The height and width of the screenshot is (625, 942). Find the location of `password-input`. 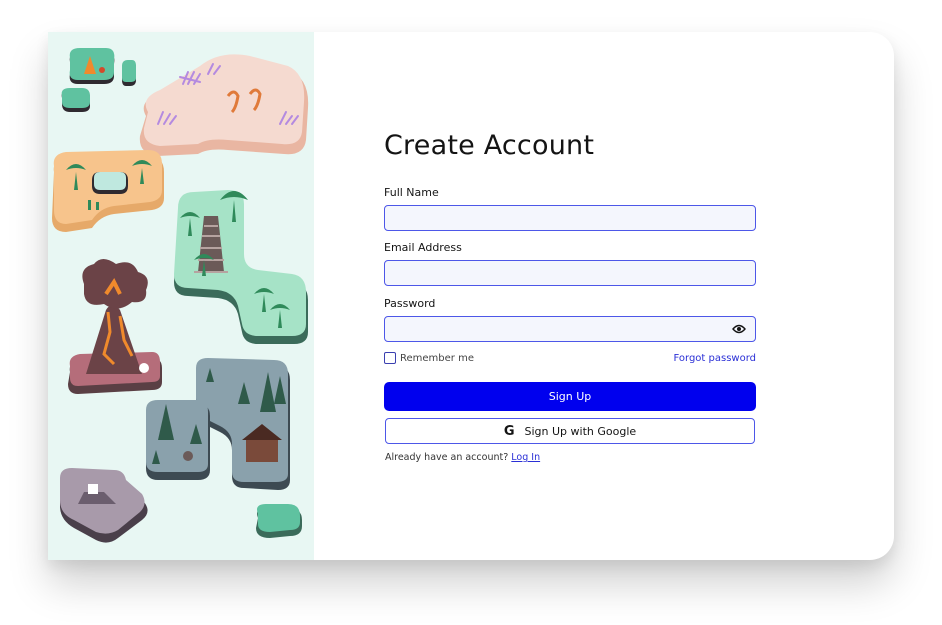

password-input is located at coordinates (570, 329).